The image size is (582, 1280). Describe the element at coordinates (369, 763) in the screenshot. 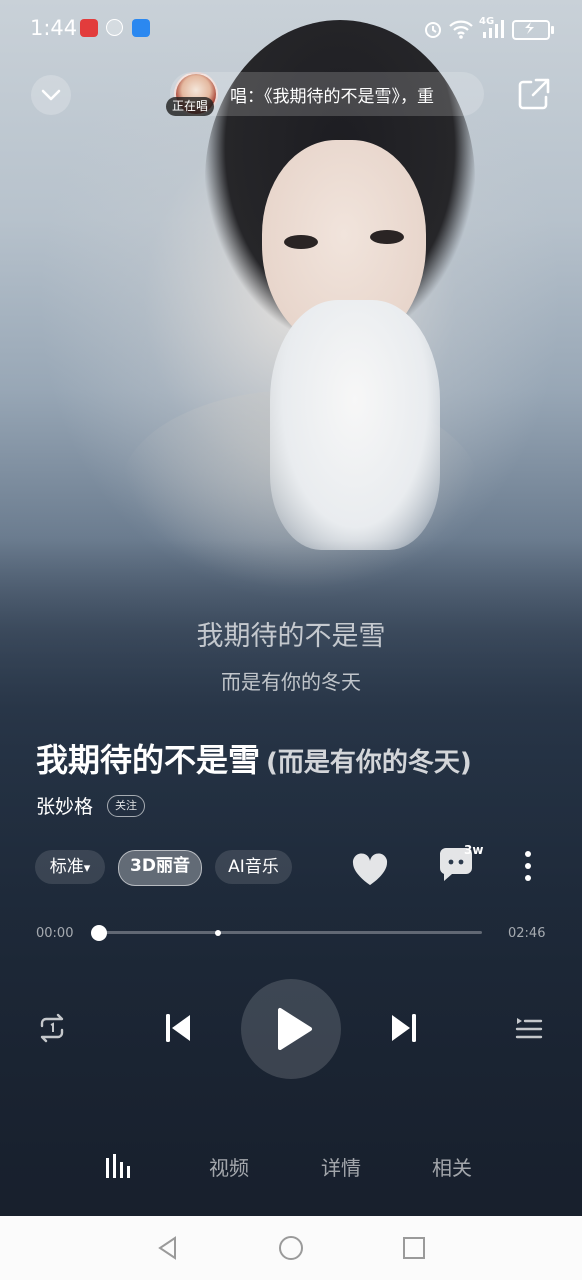

I see `song-subtitle: (而是有你的冬天)` at that location.